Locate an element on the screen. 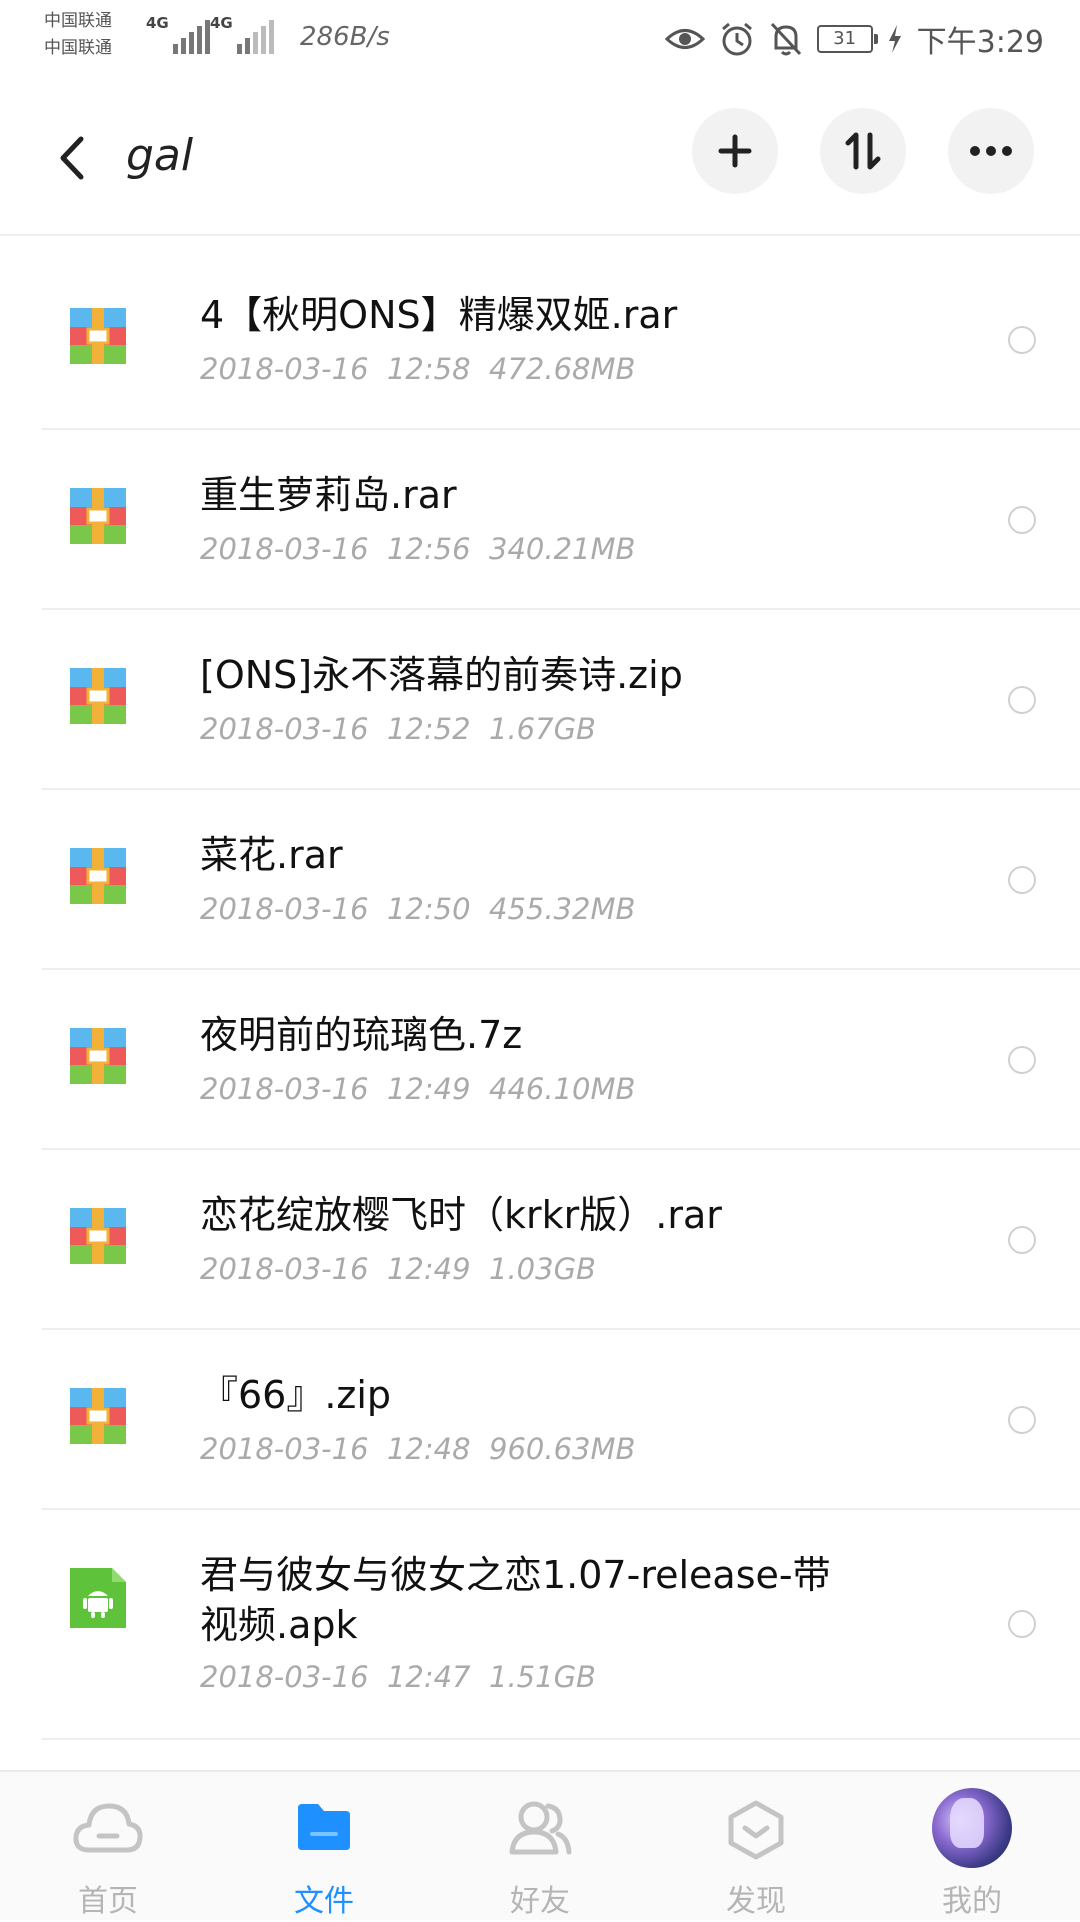 This screenshot has height=1922, width=1080. file-meta: 2018-03-16 12:48 960.63MB is located at coordinates (417, 1449).